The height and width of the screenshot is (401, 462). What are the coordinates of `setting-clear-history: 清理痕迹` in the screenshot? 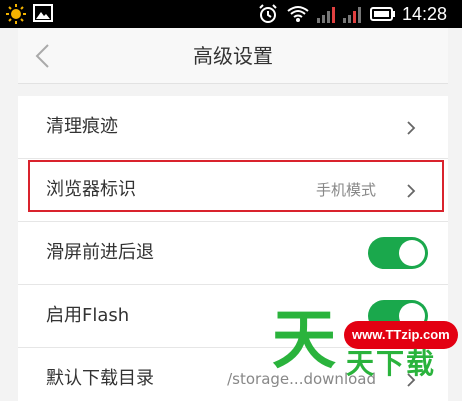 It's located at (233, 127).